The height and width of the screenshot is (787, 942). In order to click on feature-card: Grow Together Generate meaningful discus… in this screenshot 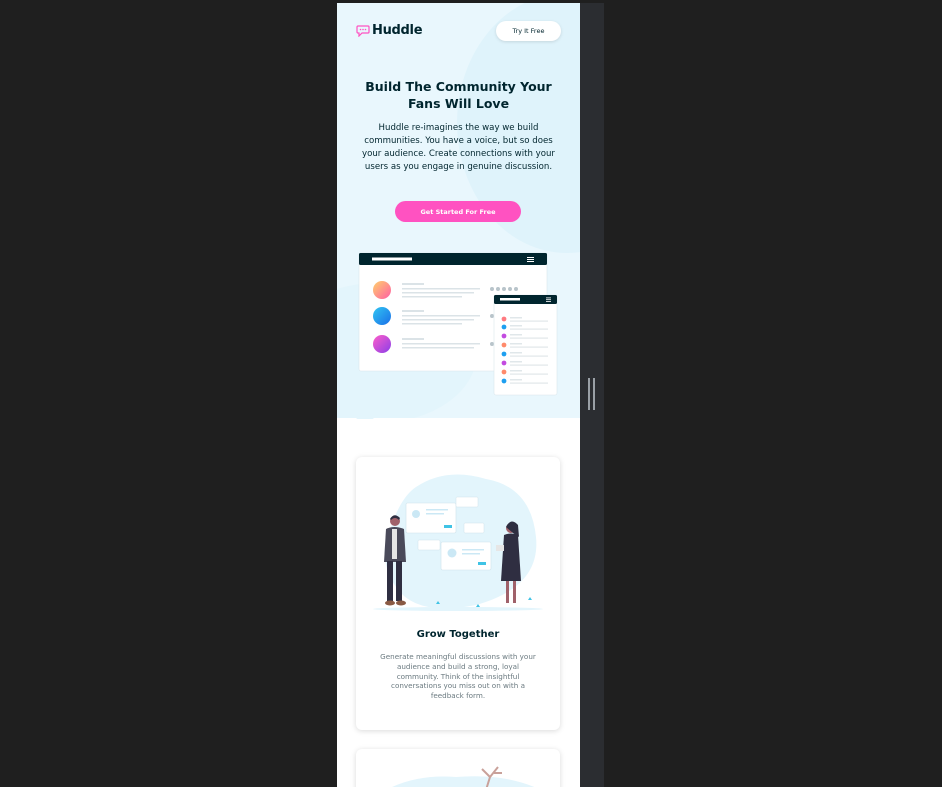, I will do `click(458, 593)`.